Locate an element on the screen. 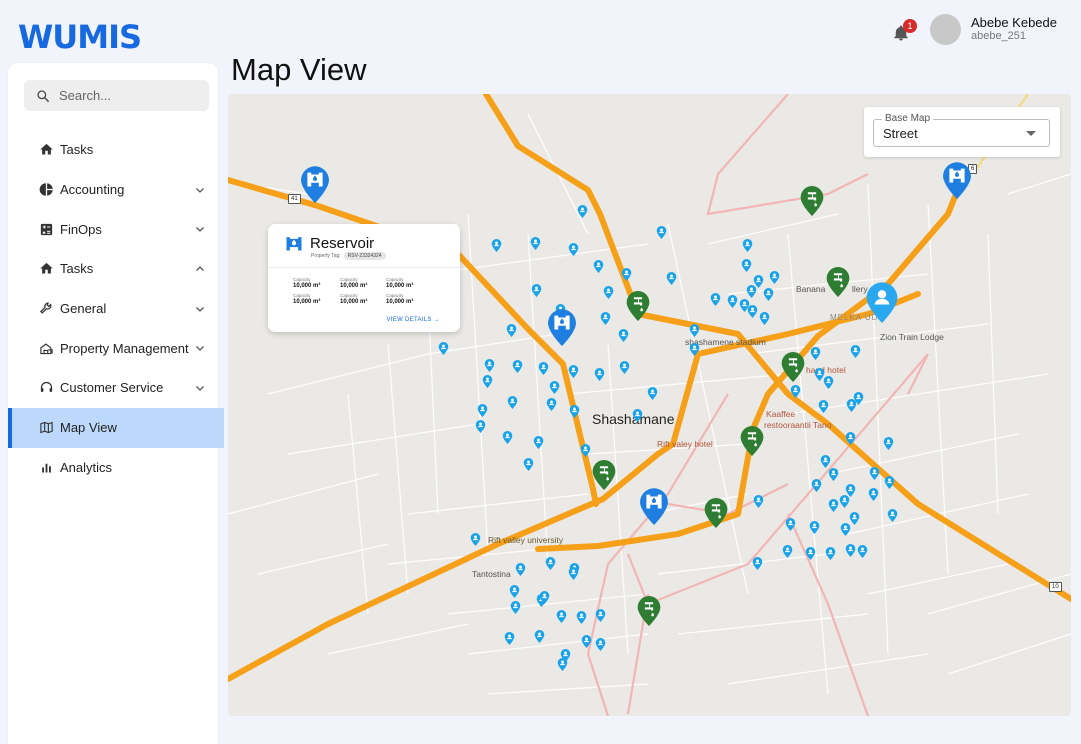 The width and height of the screenshot is (1081, 744). sidebar-item-map-view: Map View is located at coordinates (116, 427).